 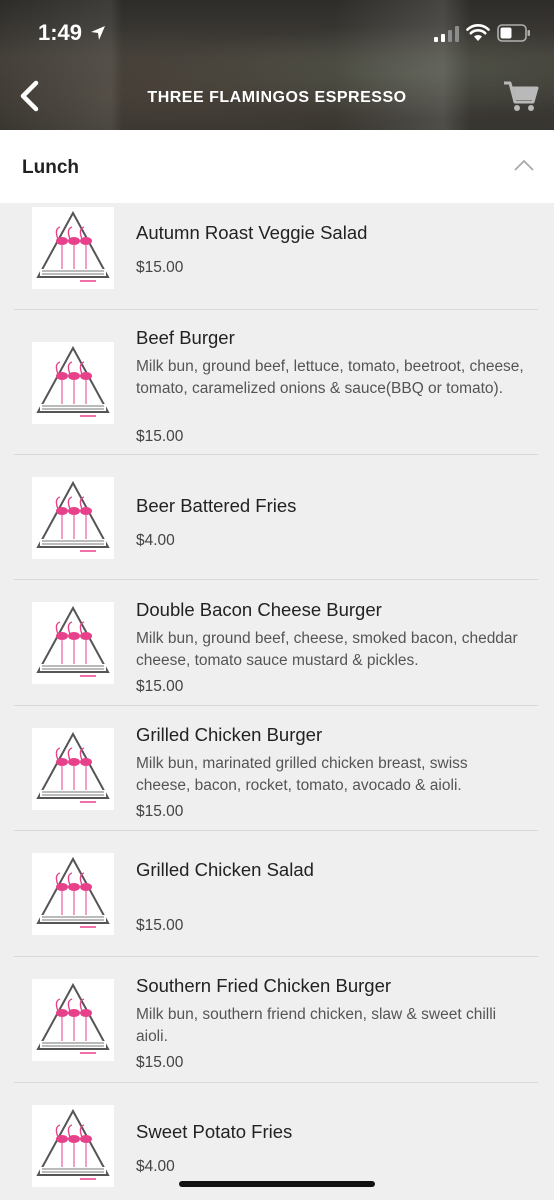 What do you see at coordinates (252, 232) in the screenshot?
I see `item-name: Autumn Roast Veggie Salad` at bounding box center [252, 232].